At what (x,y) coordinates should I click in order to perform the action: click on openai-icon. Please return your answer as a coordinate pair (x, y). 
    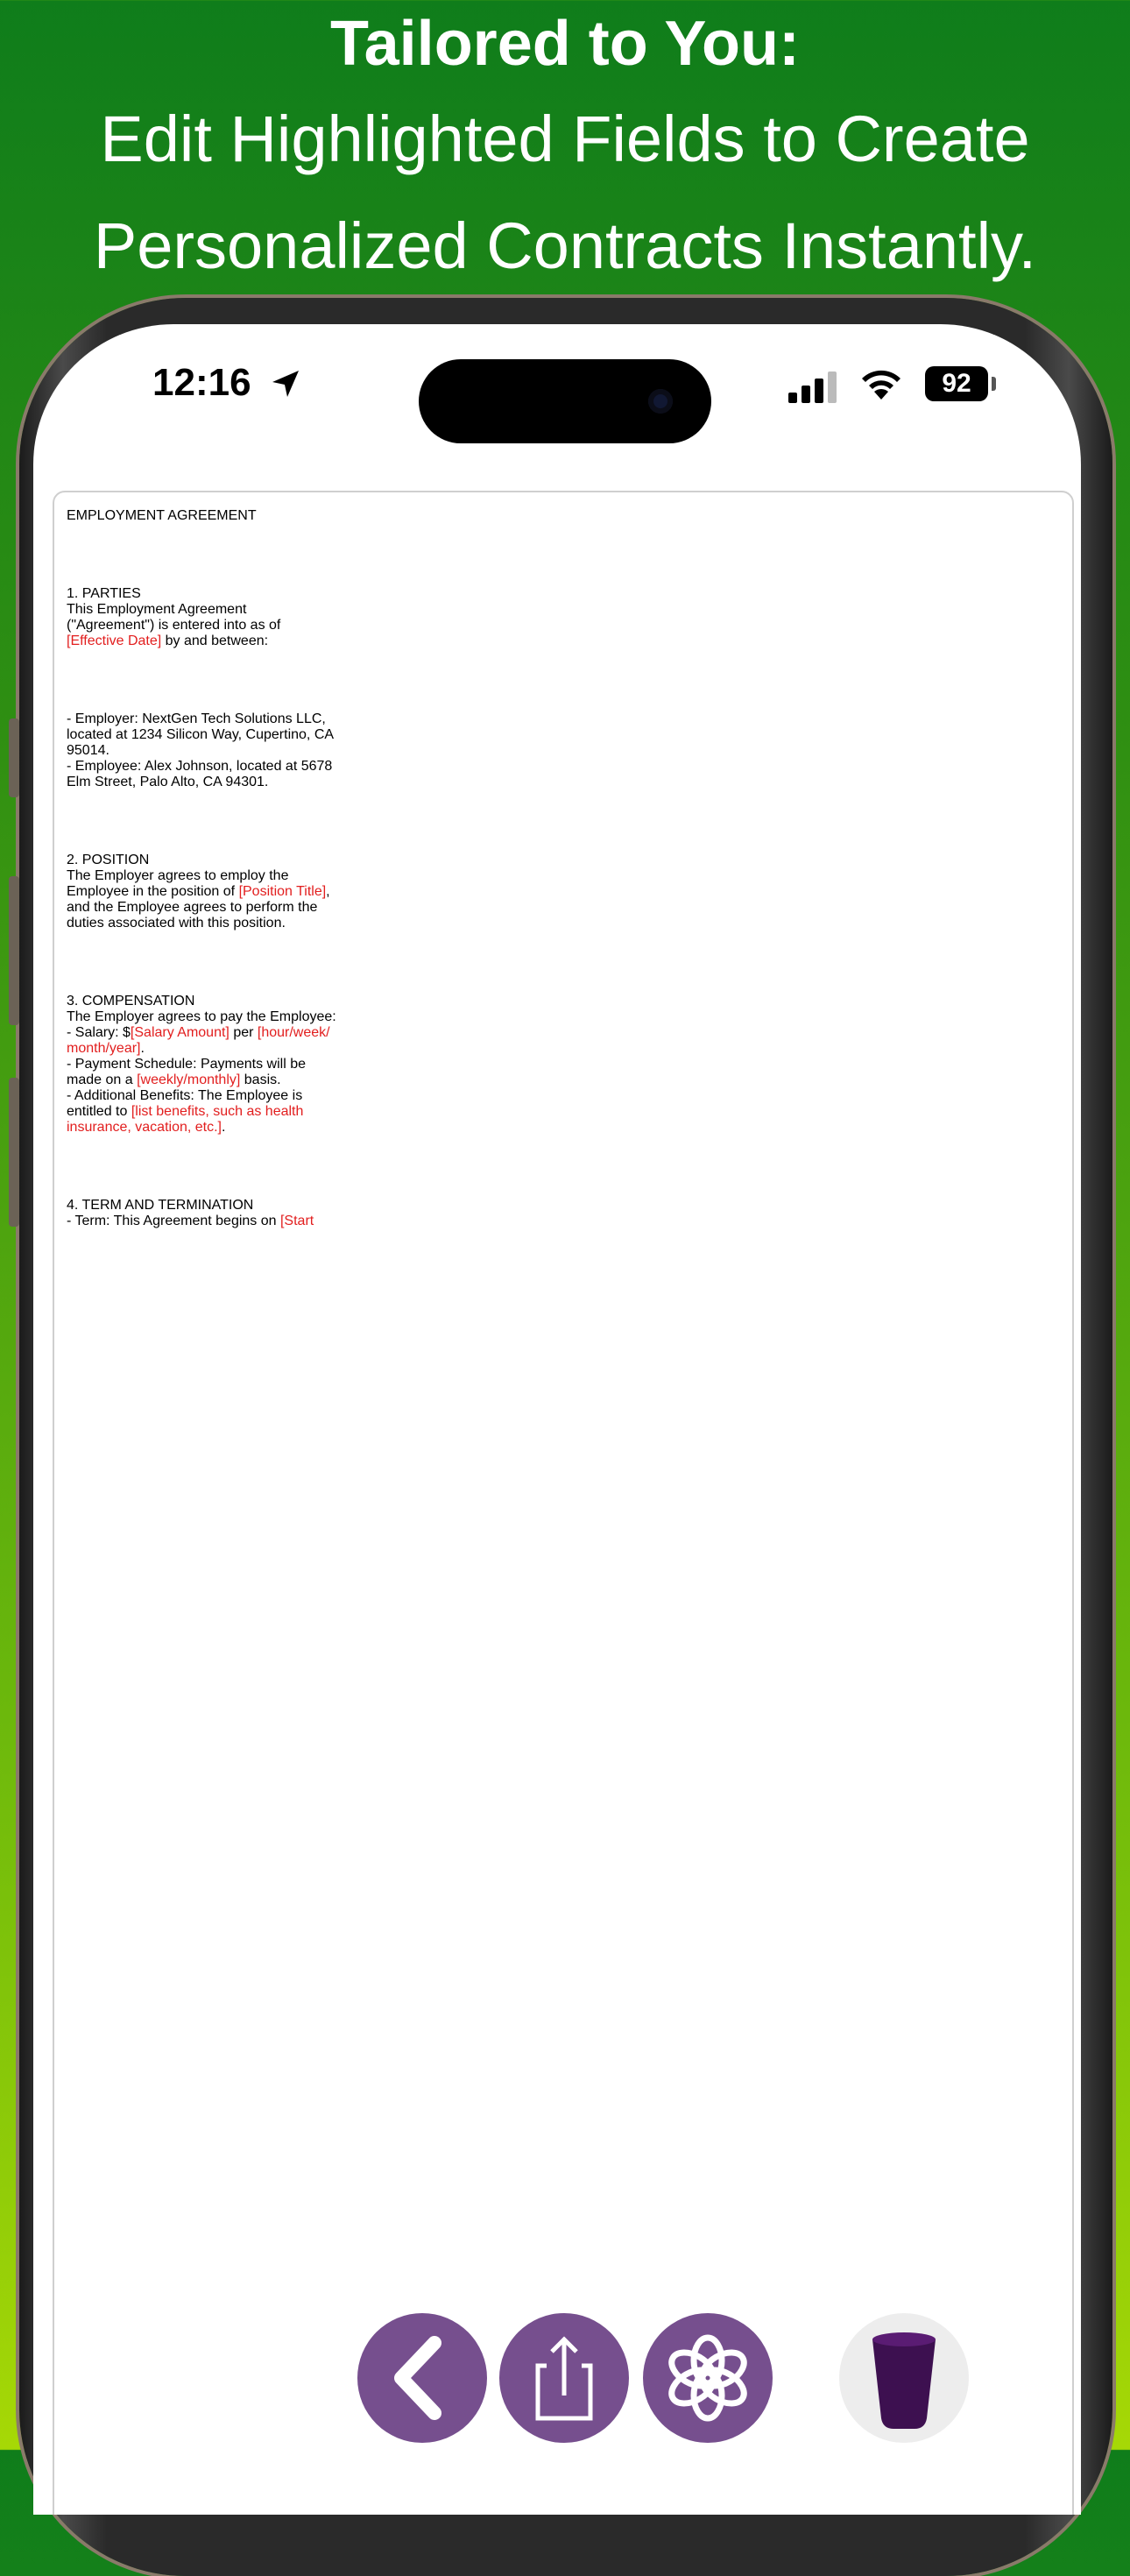
    Looking at the image, I should click on (707, 2378).